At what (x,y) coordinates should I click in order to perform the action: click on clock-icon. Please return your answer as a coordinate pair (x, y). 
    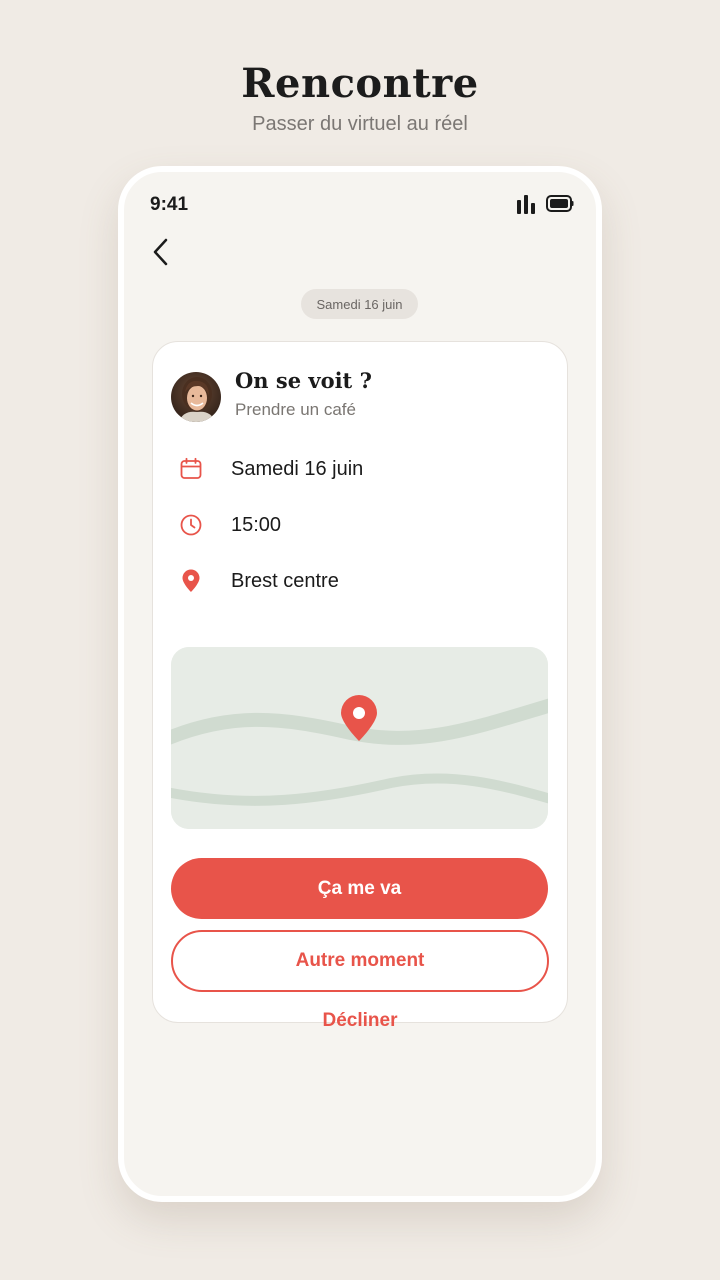
    Looking at the image, I should click on (191, 525).